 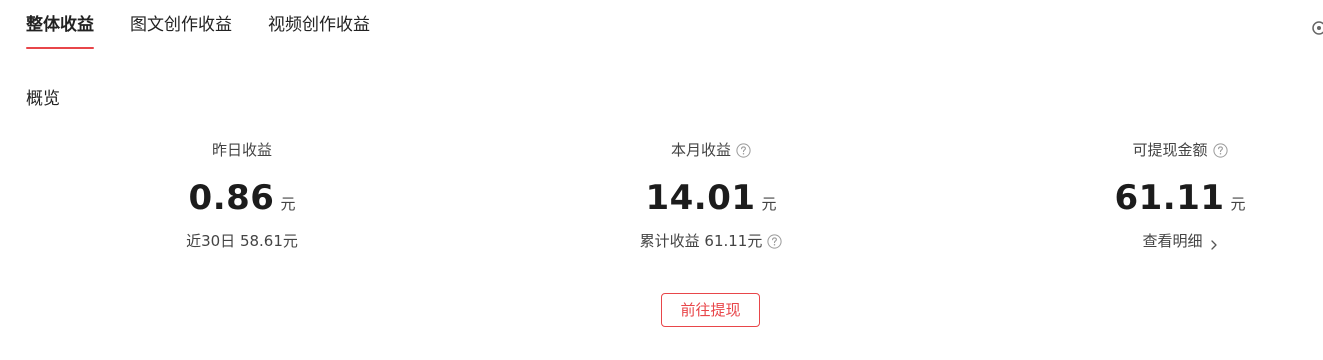 I want to click on stat-label: 可提现金额, so click(x=1170, y=150).